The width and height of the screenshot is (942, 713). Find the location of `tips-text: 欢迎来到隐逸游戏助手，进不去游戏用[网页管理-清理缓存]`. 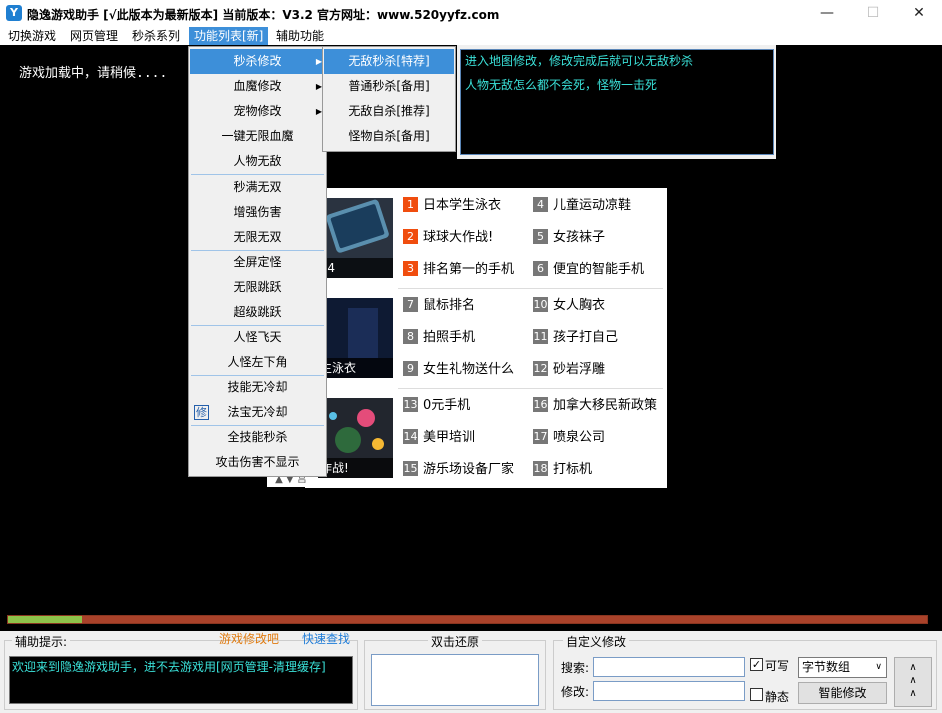

tips-text: 欢迎来到隐逸游戏助手，进不去游戏用[网页管理-清理缓存] is located at coordinates (169, 667).